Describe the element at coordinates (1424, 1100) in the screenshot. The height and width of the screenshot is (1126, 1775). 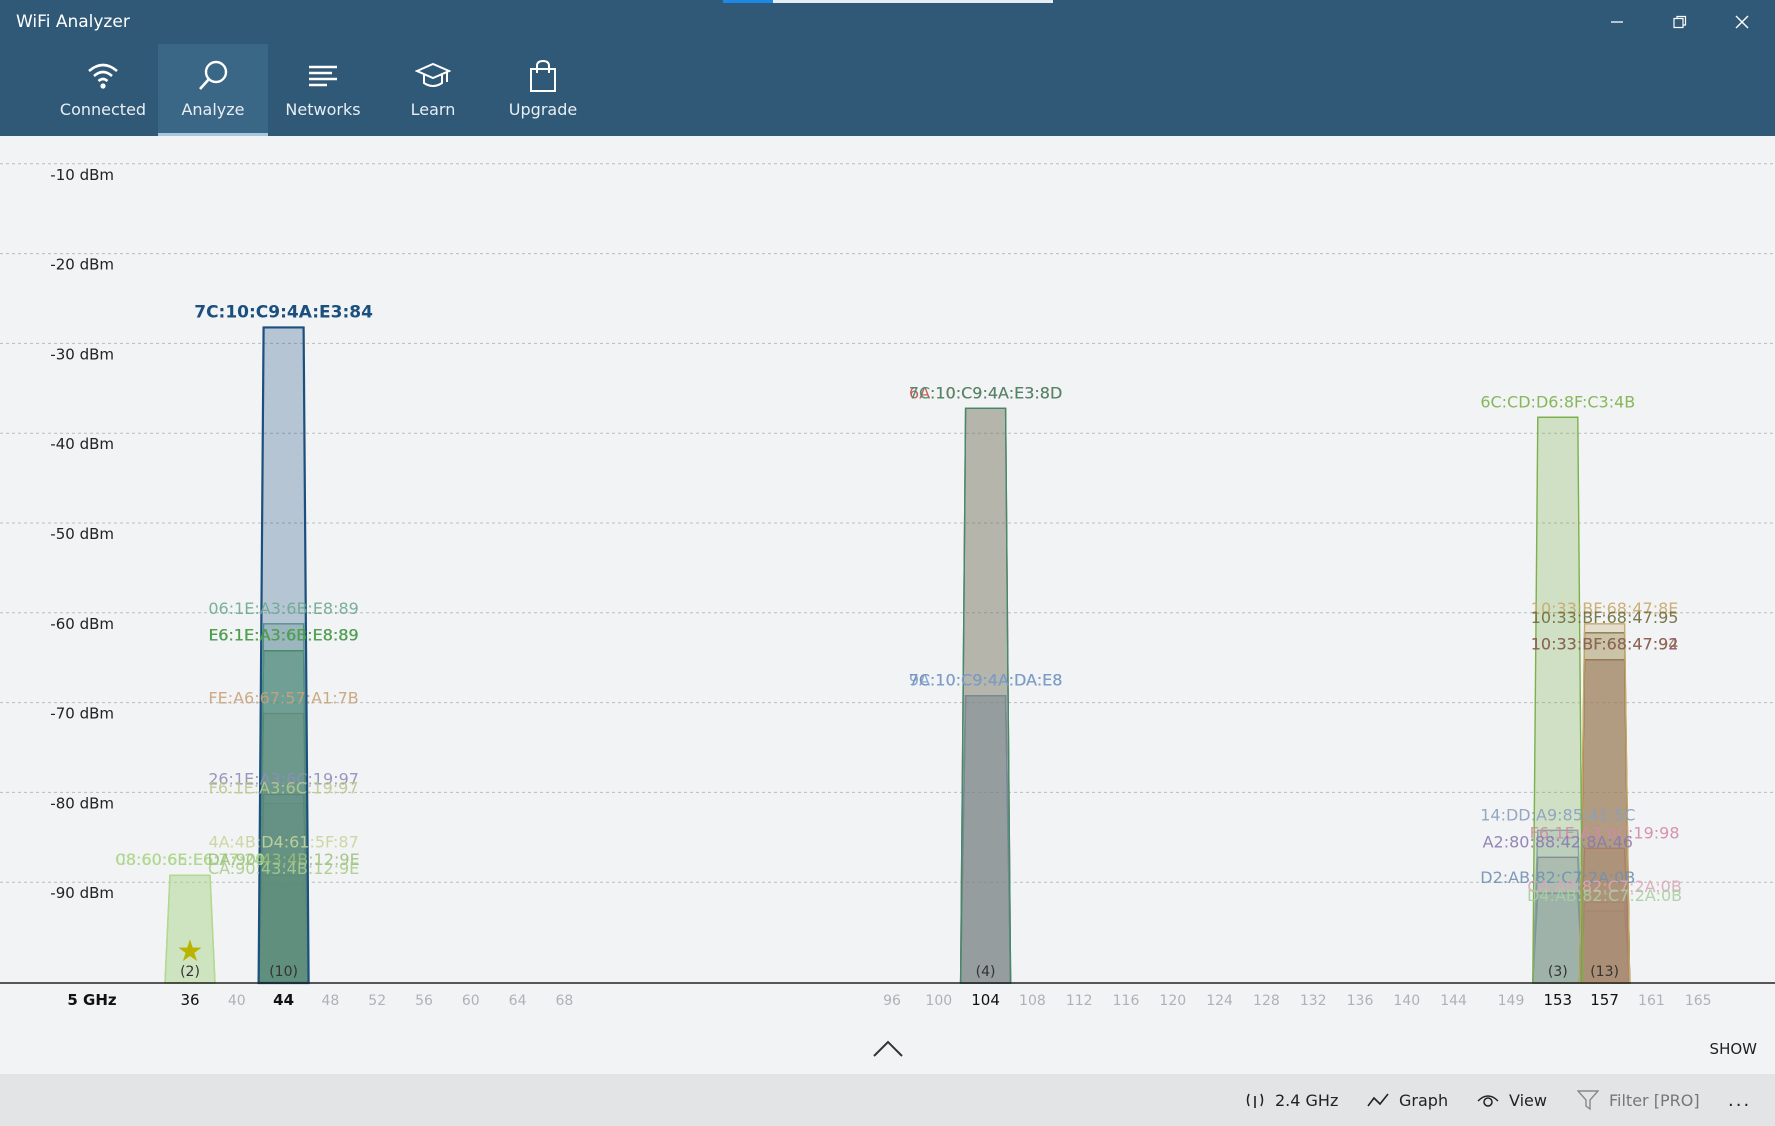
I see `graph-label: Graph` at that location.